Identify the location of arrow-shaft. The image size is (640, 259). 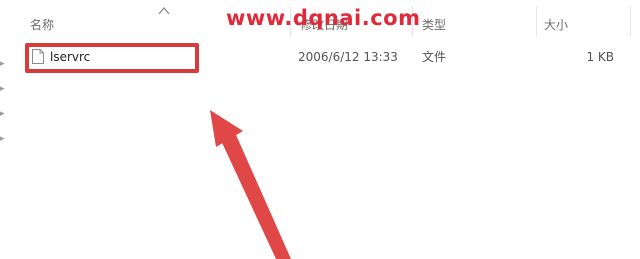
(254, 193).